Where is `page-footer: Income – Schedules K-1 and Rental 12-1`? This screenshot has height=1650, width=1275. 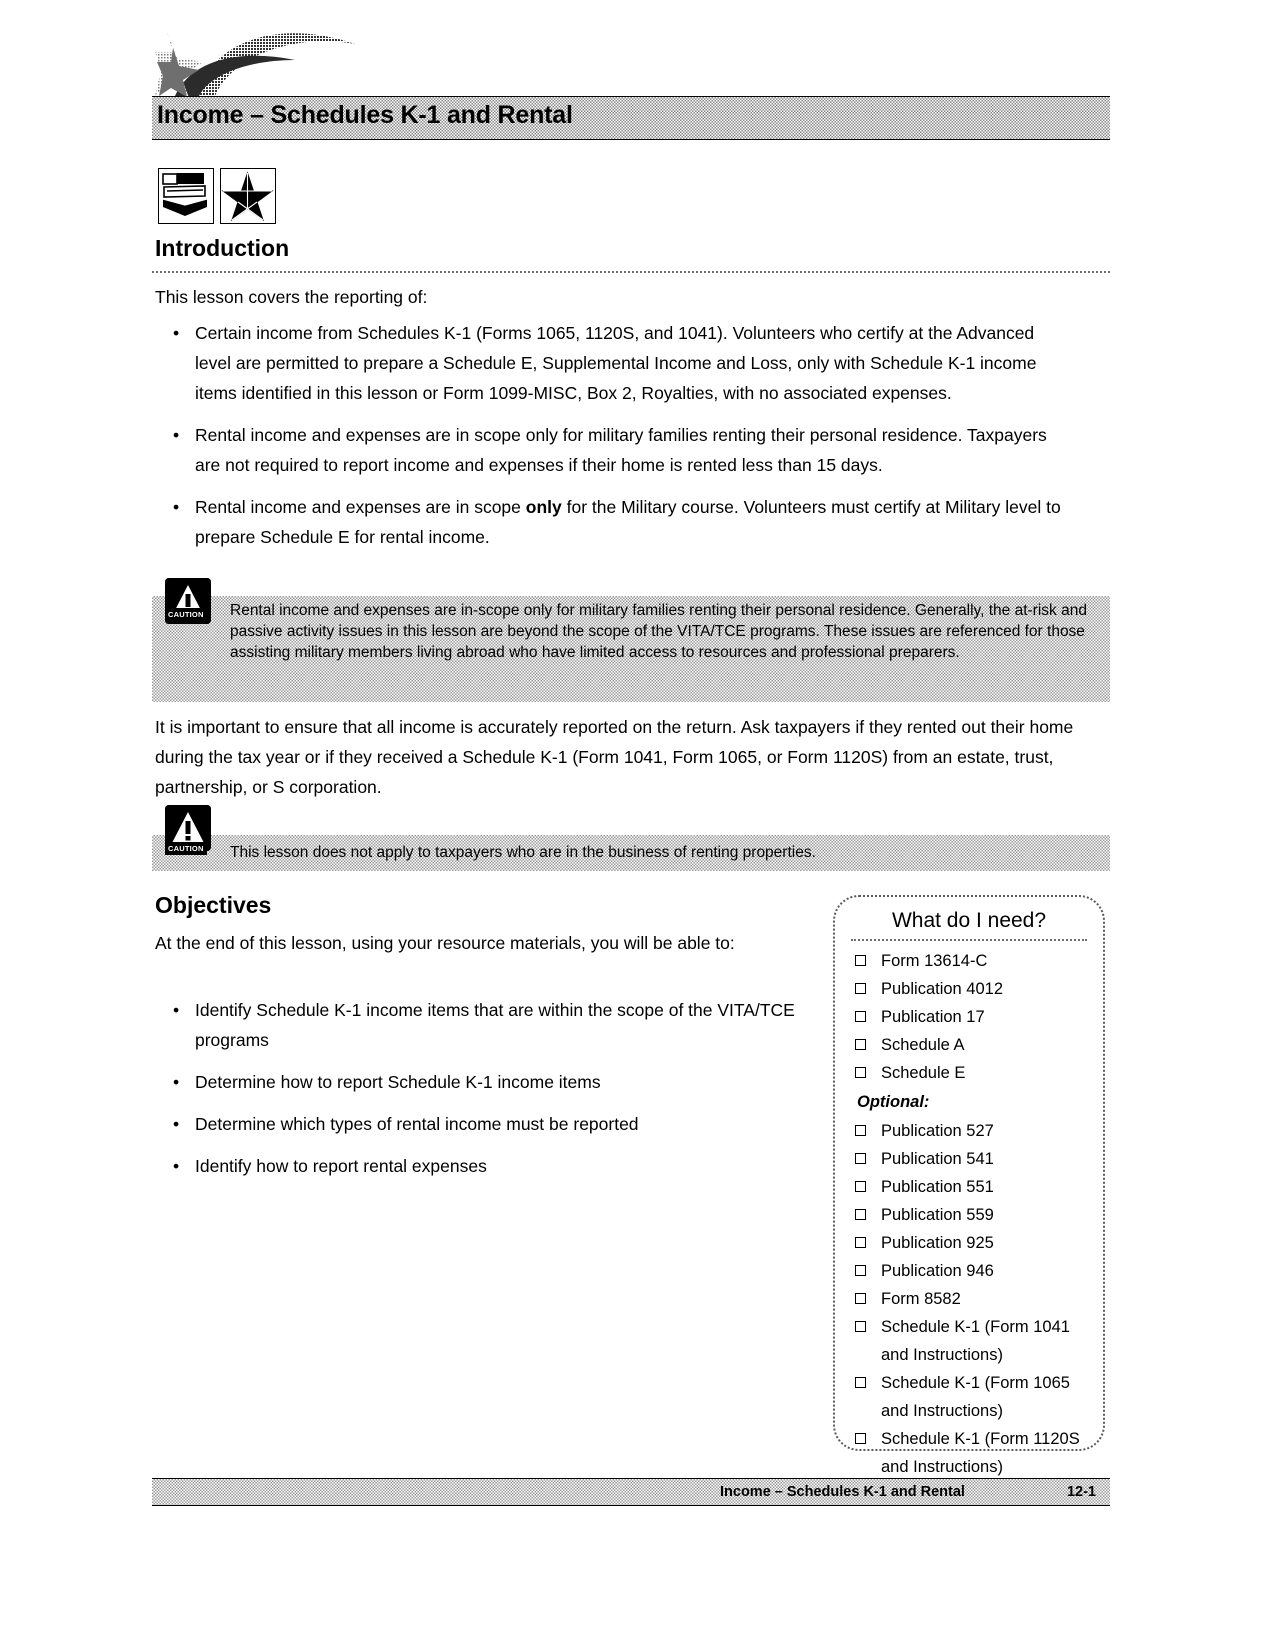
page-footer: Income – Schedules K-1 and Rental 12-1 is located at coordinates (631, 1492).